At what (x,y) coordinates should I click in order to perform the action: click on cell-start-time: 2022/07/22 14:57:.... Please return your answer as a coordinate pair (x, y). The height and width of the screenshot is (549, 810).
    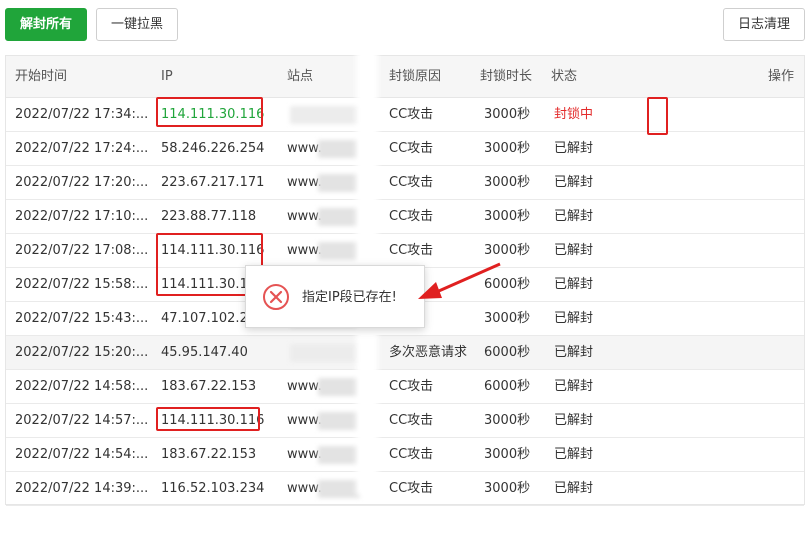
    Looking at the image, I should click on (82, 420).